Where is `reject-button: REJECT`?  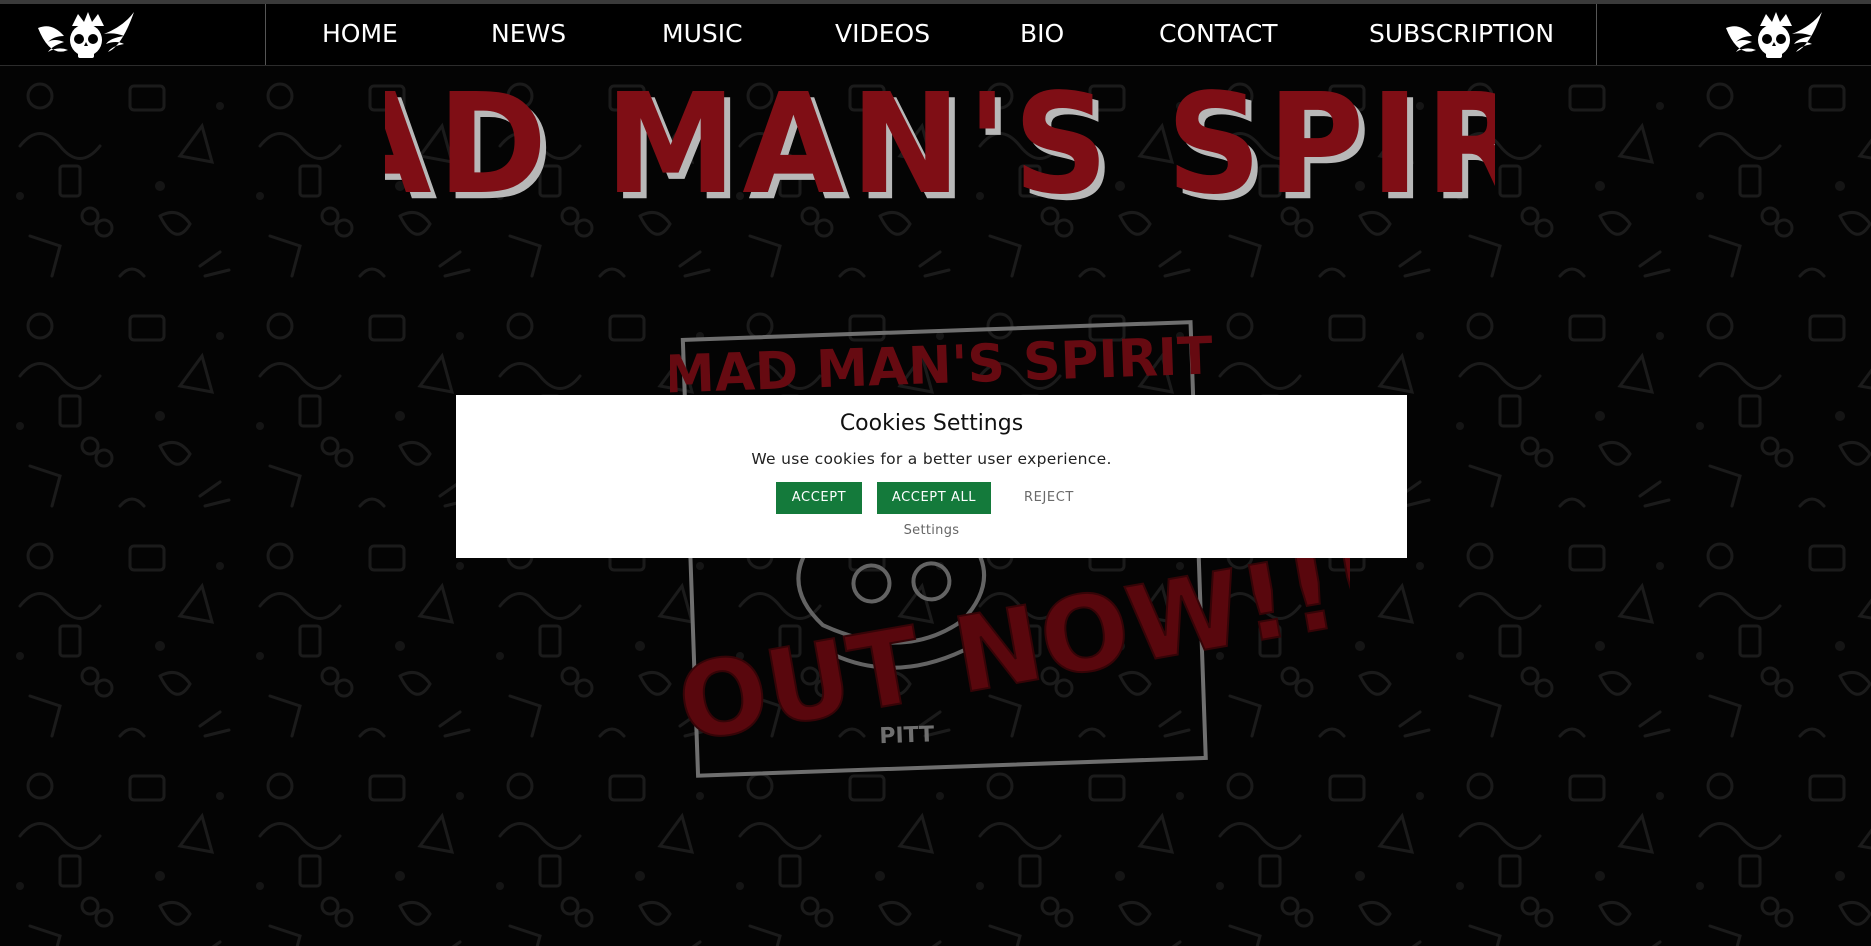 reject-button: REJECT is located at coordinates (1049, 498).